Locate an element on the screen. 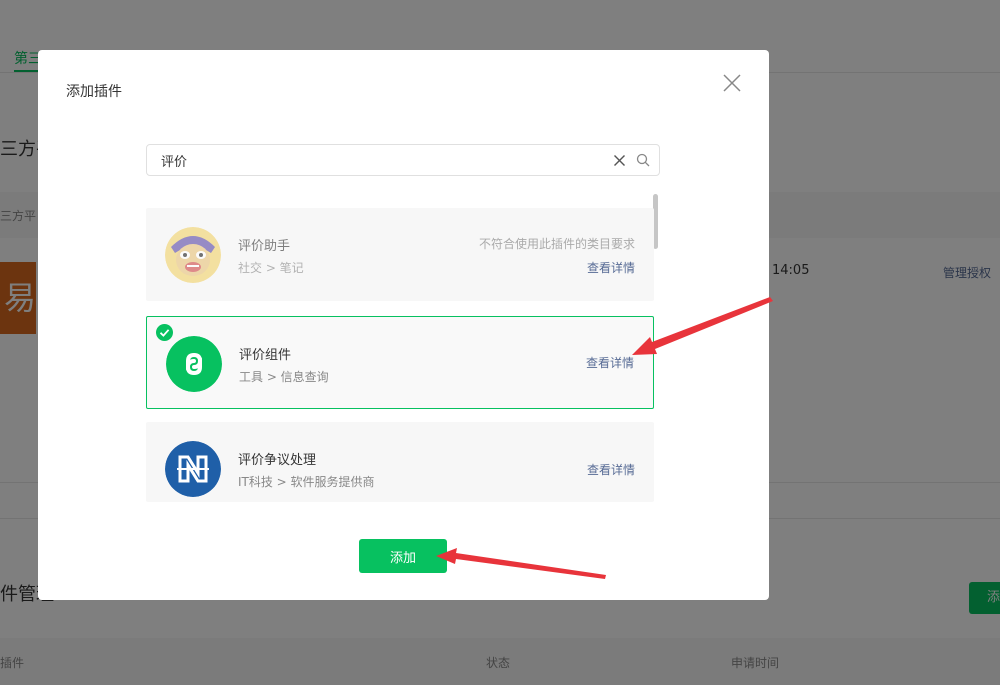  plugin-ineligible-notice: 不符合使用此插件的类目要求 is located at coordinates (556, 244).